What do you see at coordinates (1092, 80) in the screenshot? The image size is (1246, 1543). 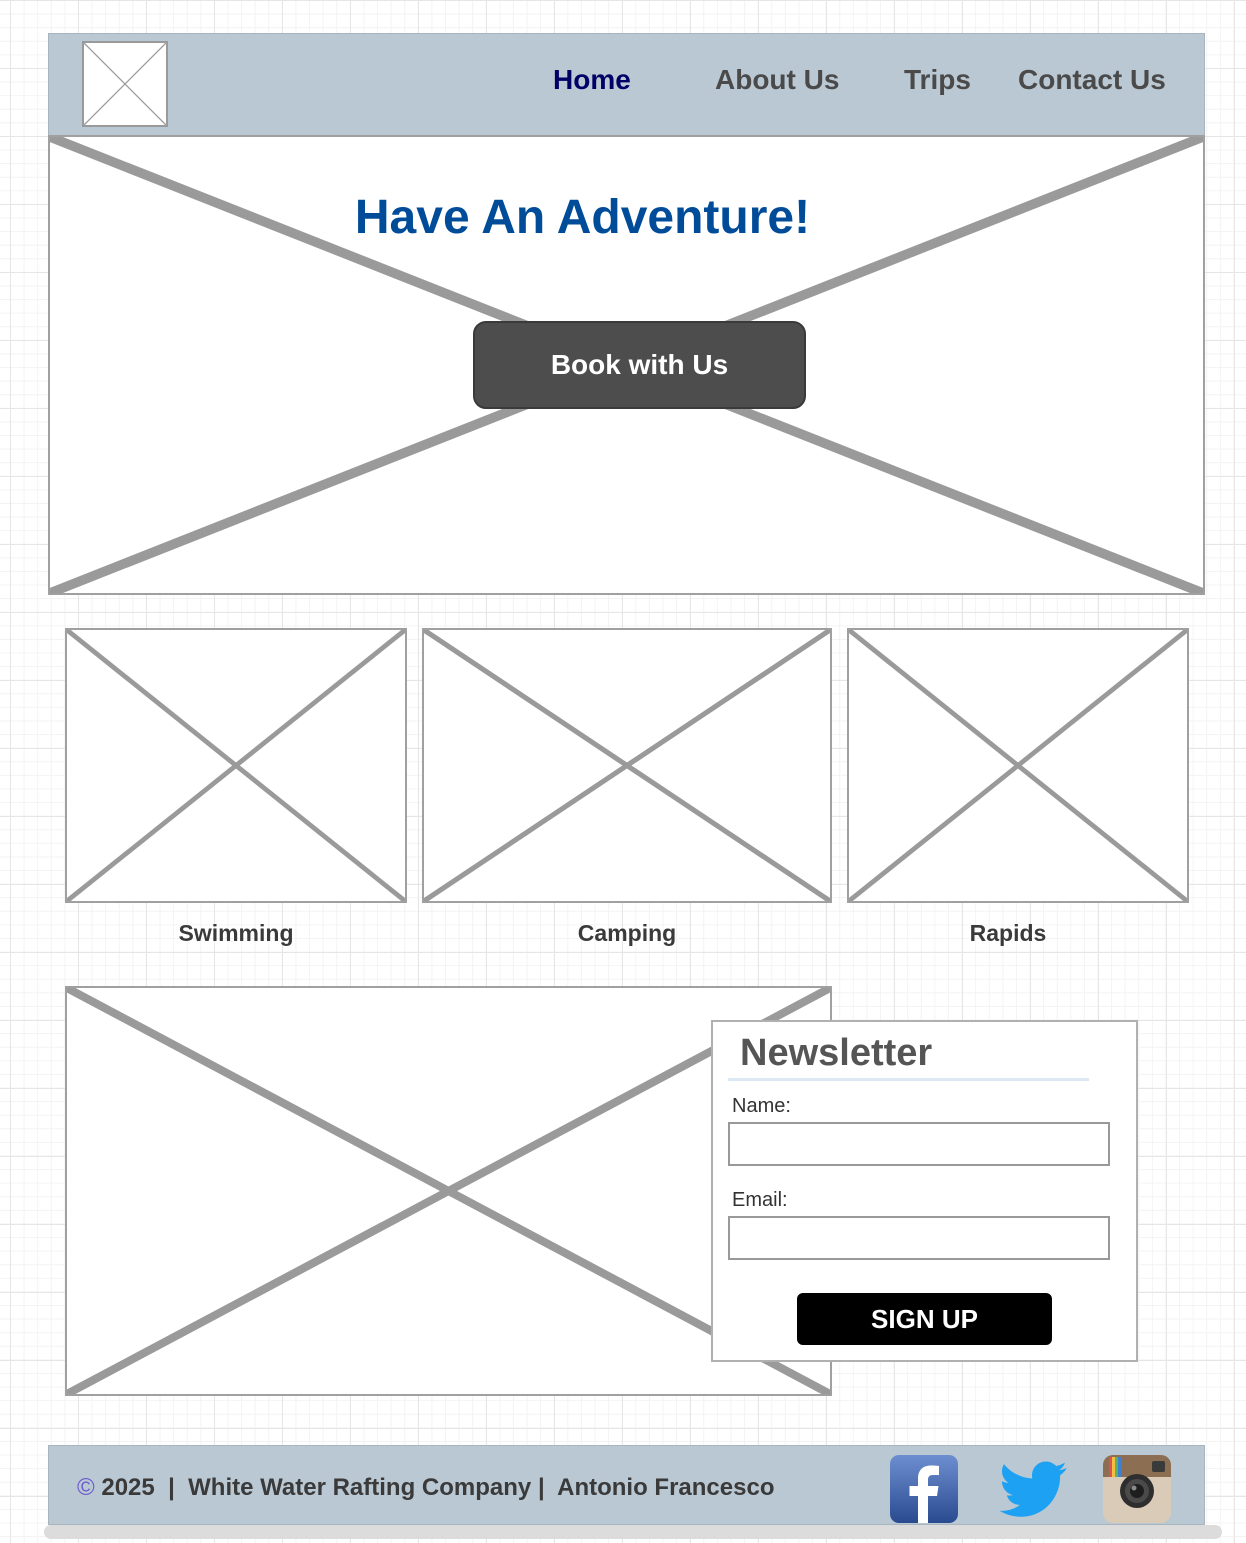 I see `nav-contact-us: Contact Us` at bounding box center [1092, 80].